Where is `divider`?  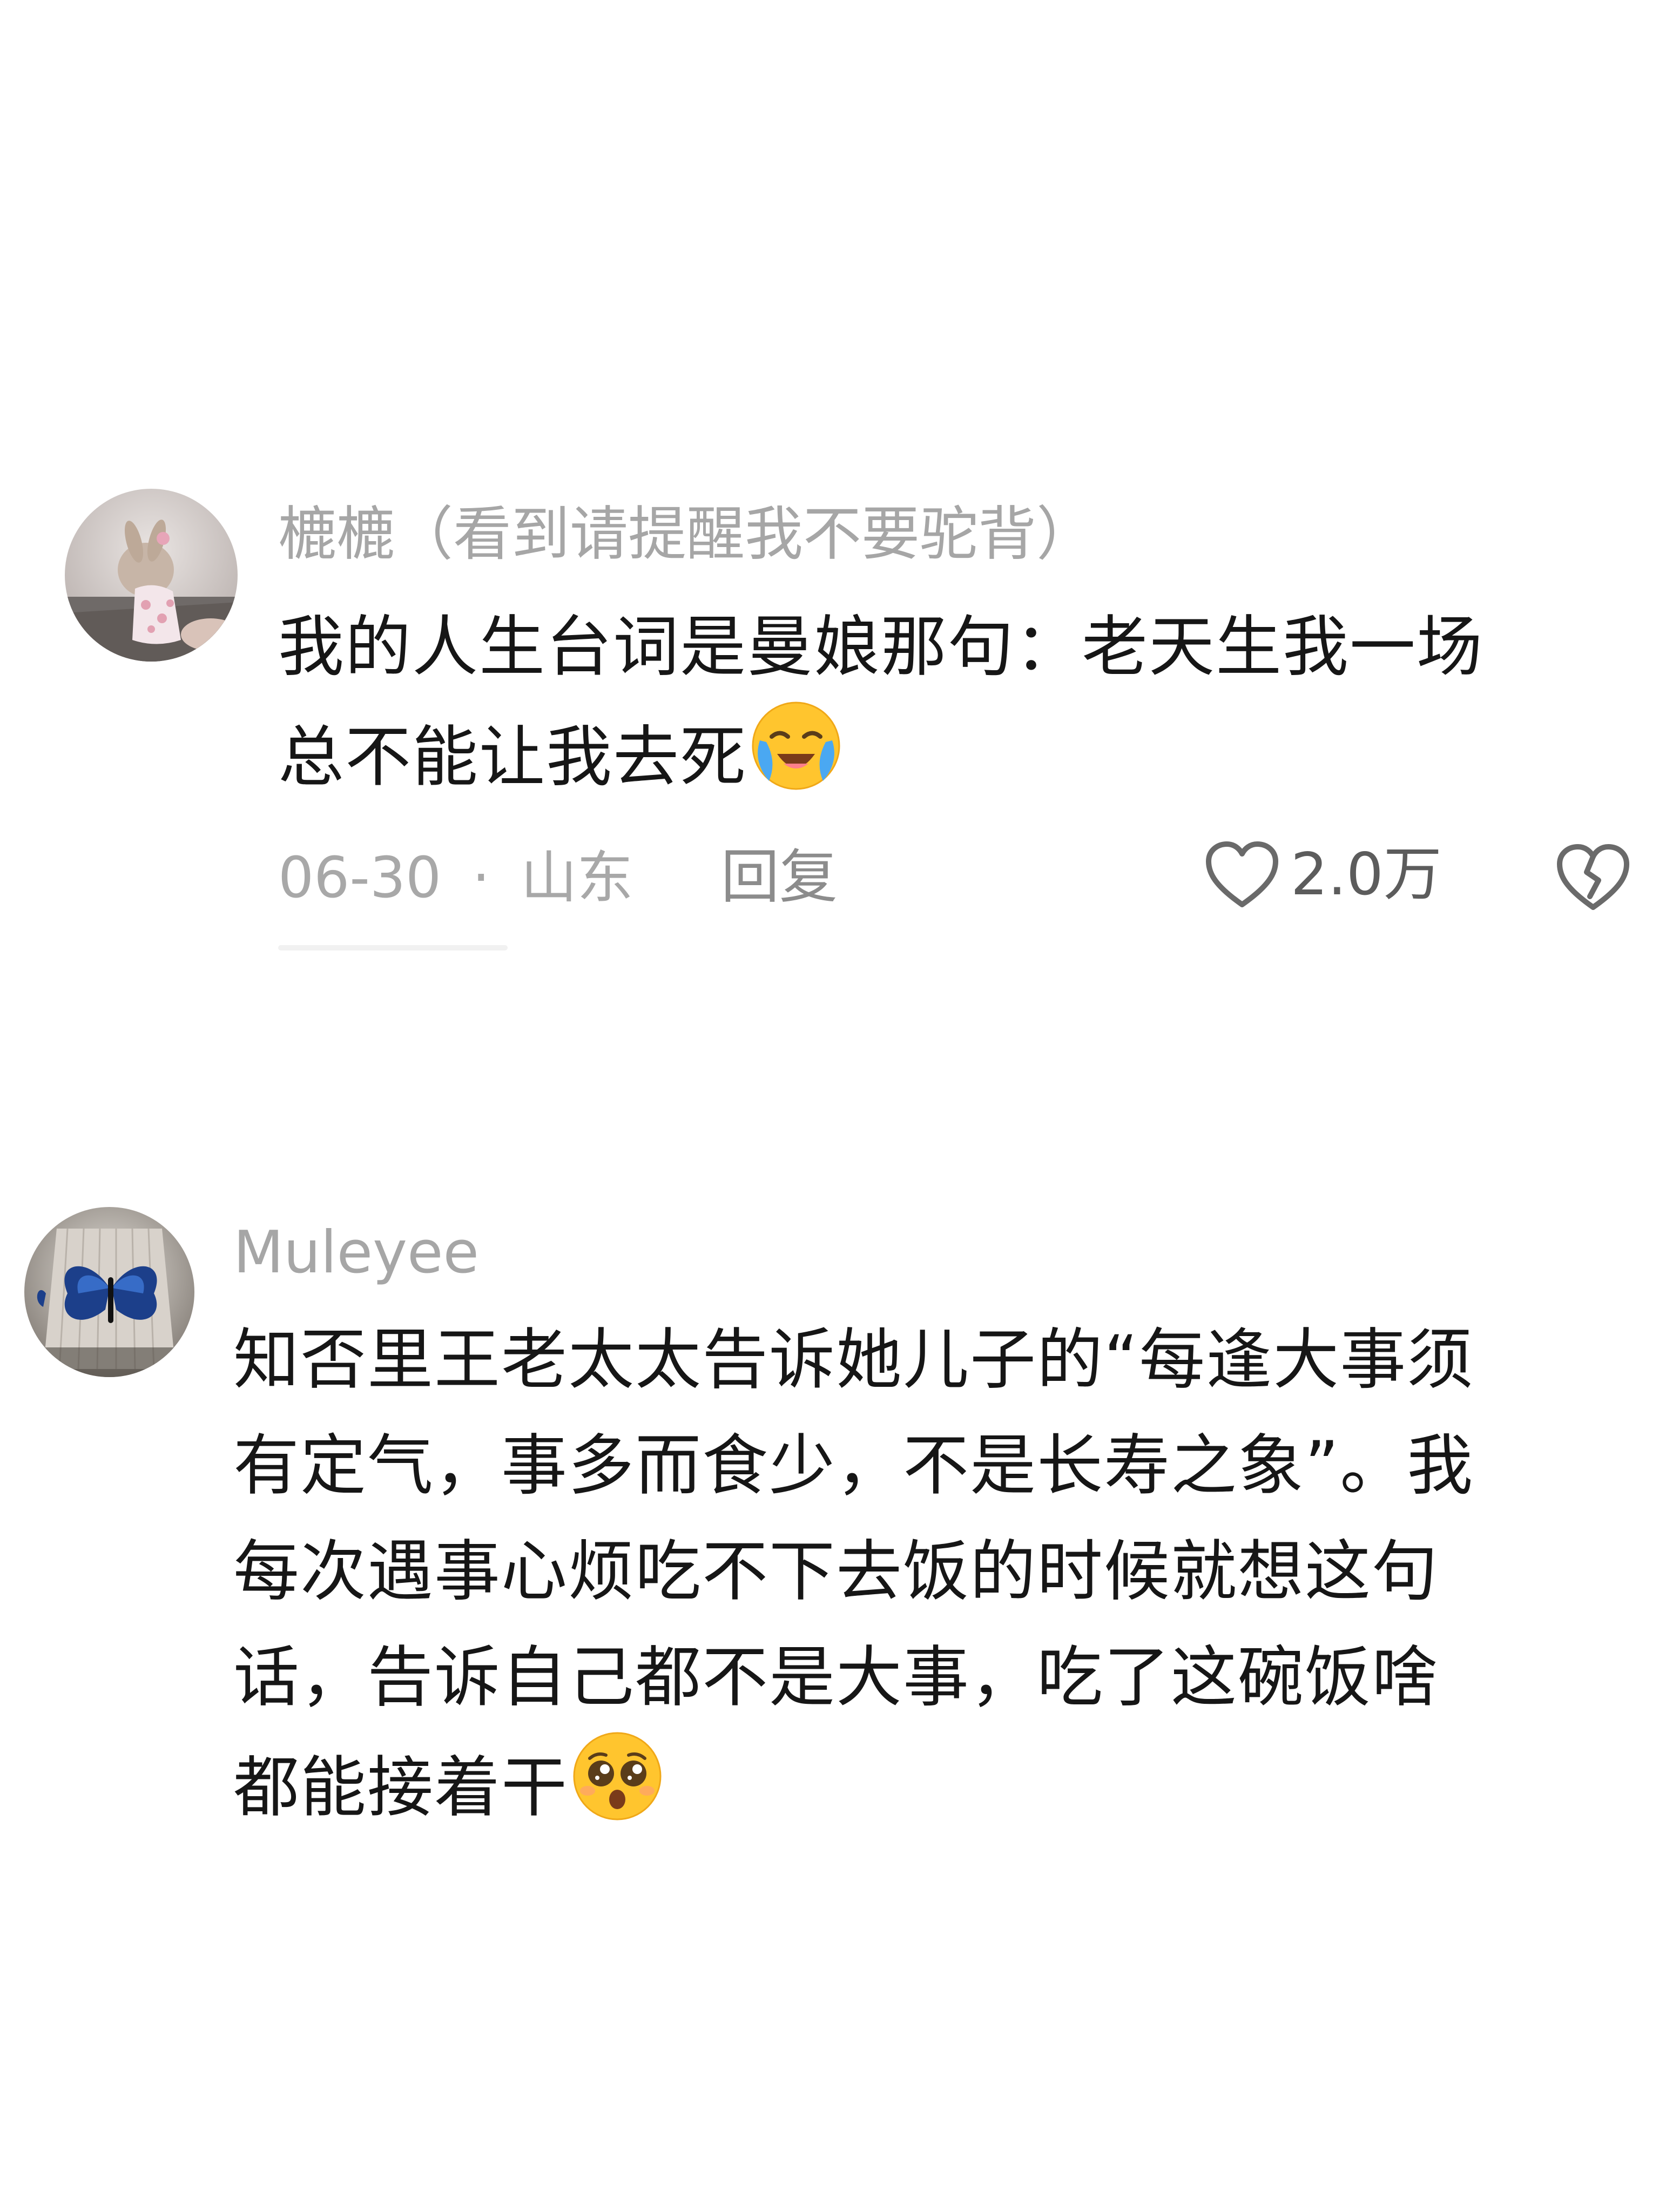
divider is located at coordinates (393, 947).